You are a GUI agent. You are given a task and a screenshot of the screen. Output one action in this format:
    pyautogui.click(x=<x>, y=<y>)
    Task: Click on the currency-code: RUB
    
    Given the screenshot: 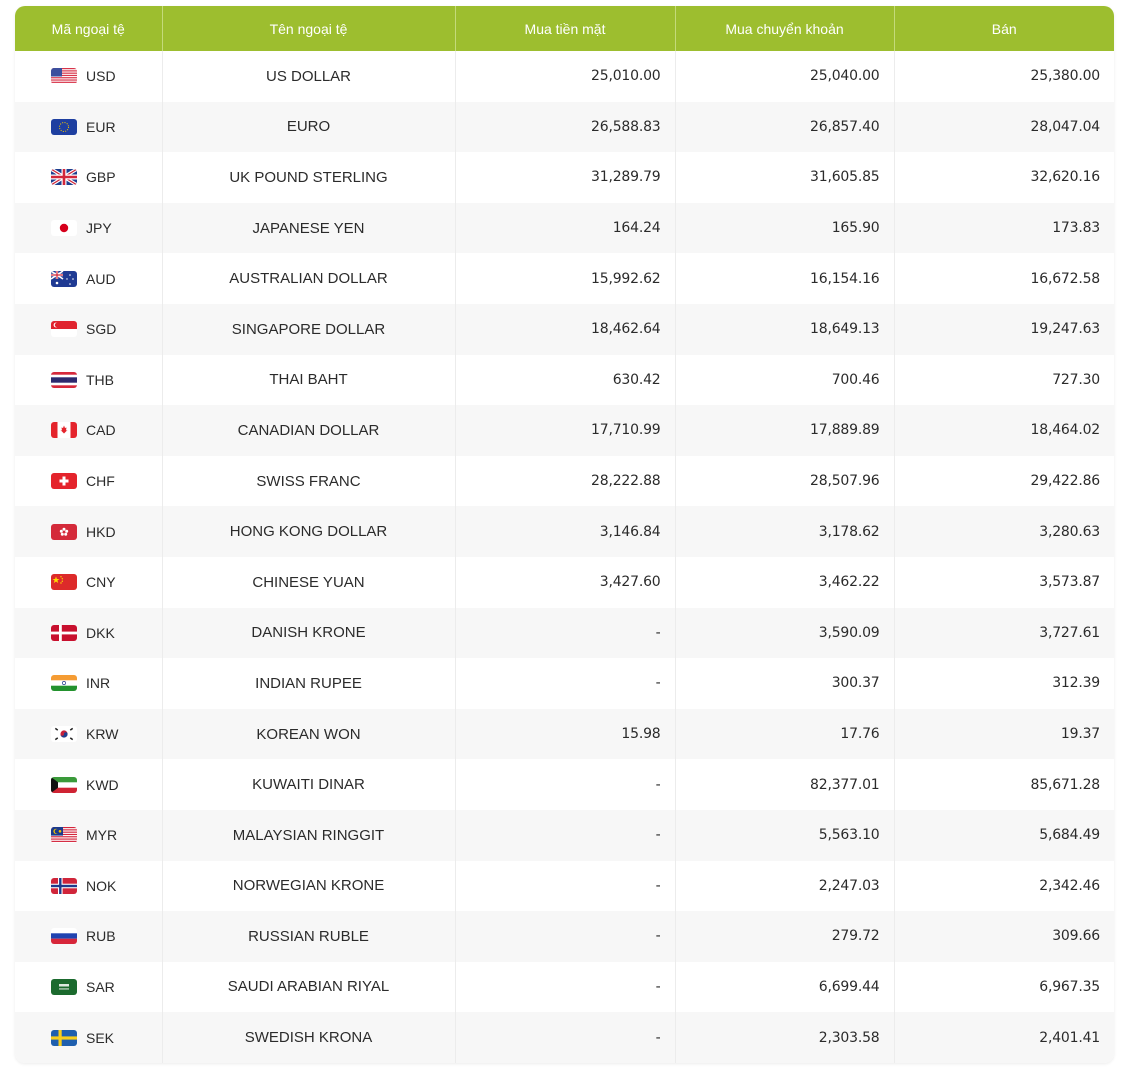 What is the action you would take?
    pyautogui.click(x=101, y=936)
    